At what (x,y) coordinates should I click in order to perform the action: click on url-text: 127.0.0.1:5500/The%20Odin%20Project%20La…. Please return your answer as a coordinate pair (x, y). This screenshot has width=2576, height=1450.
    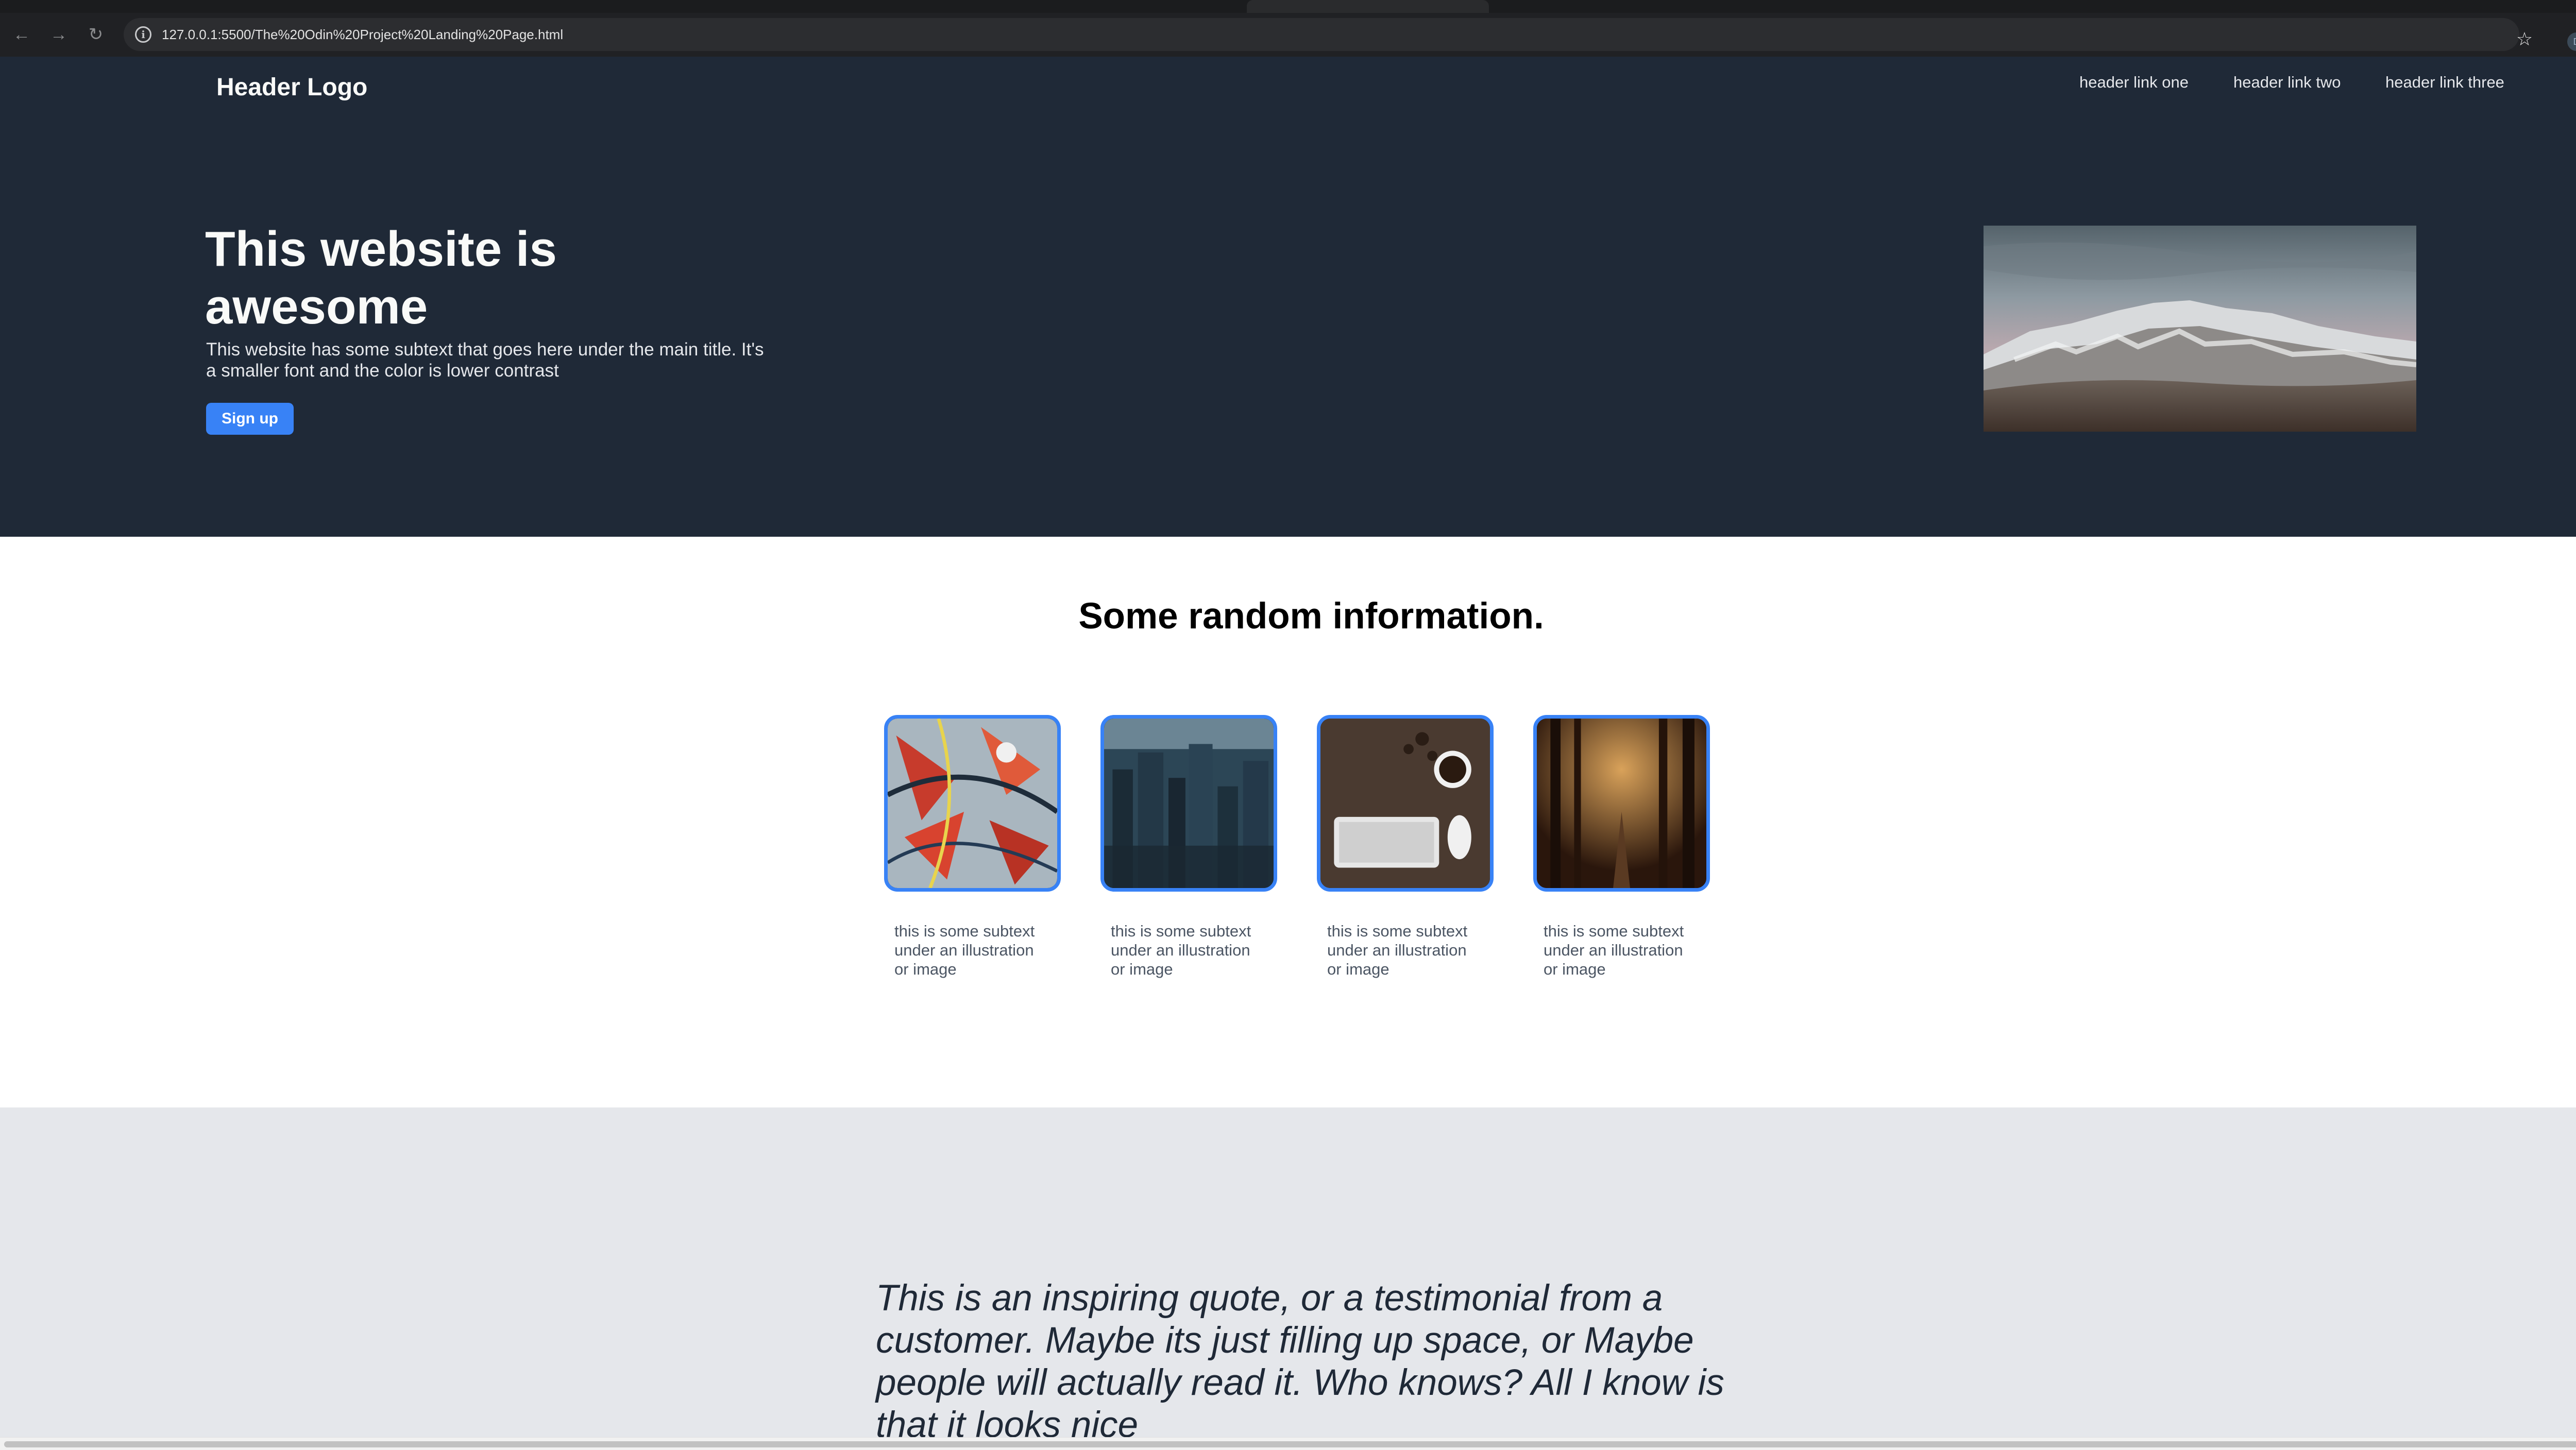
    Looking at the image, I should click on (362, 34).